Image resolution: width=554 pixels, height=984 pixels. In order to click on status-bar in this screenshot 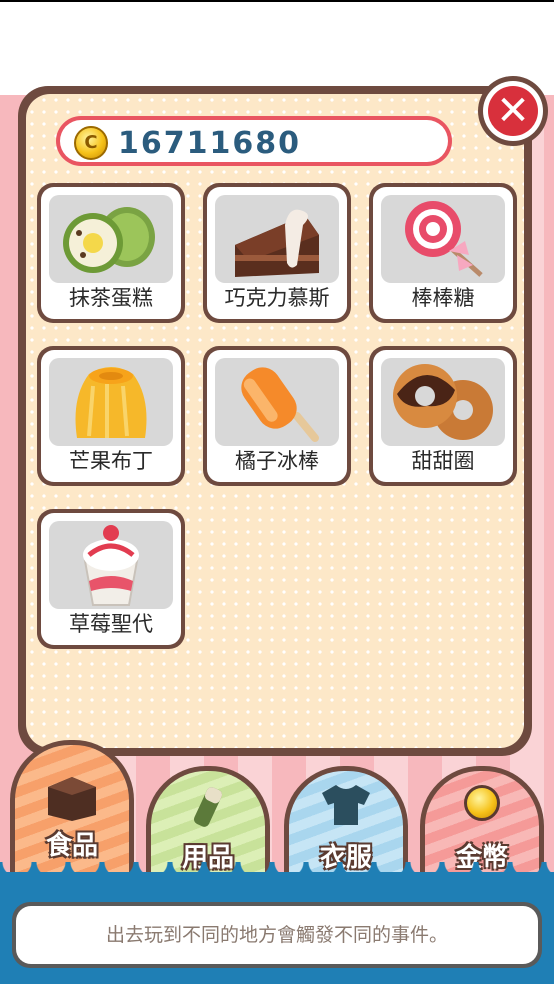, I will do `click(277, 1)`.